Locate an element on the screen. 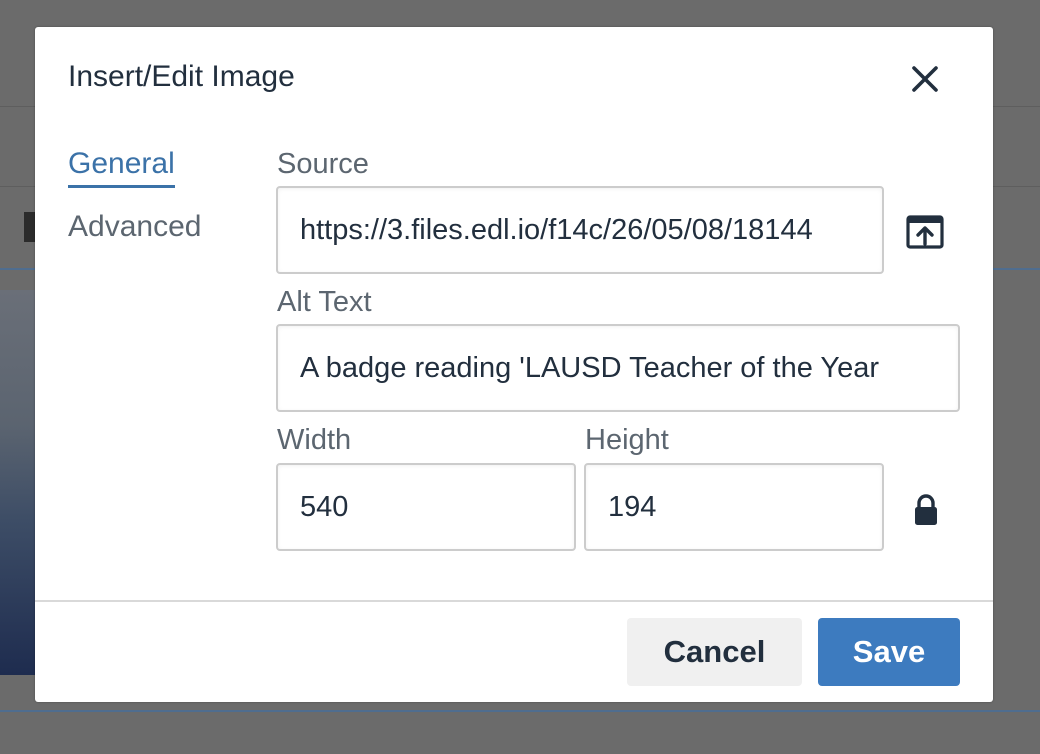  height-input-value: 194 is located at coordinates (632, 507).